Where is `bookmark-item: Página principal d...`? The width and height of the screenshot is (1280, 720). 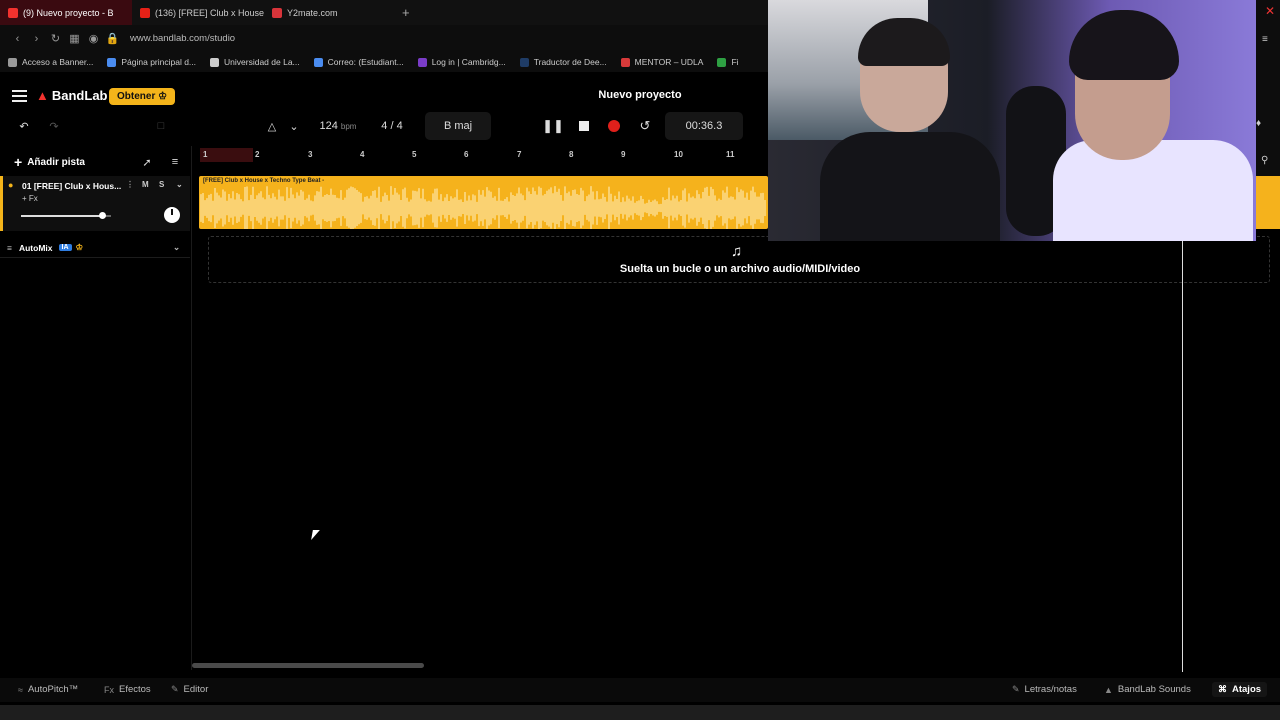
bookmark-item: Página principal d... is located at coordinates (151, 62).